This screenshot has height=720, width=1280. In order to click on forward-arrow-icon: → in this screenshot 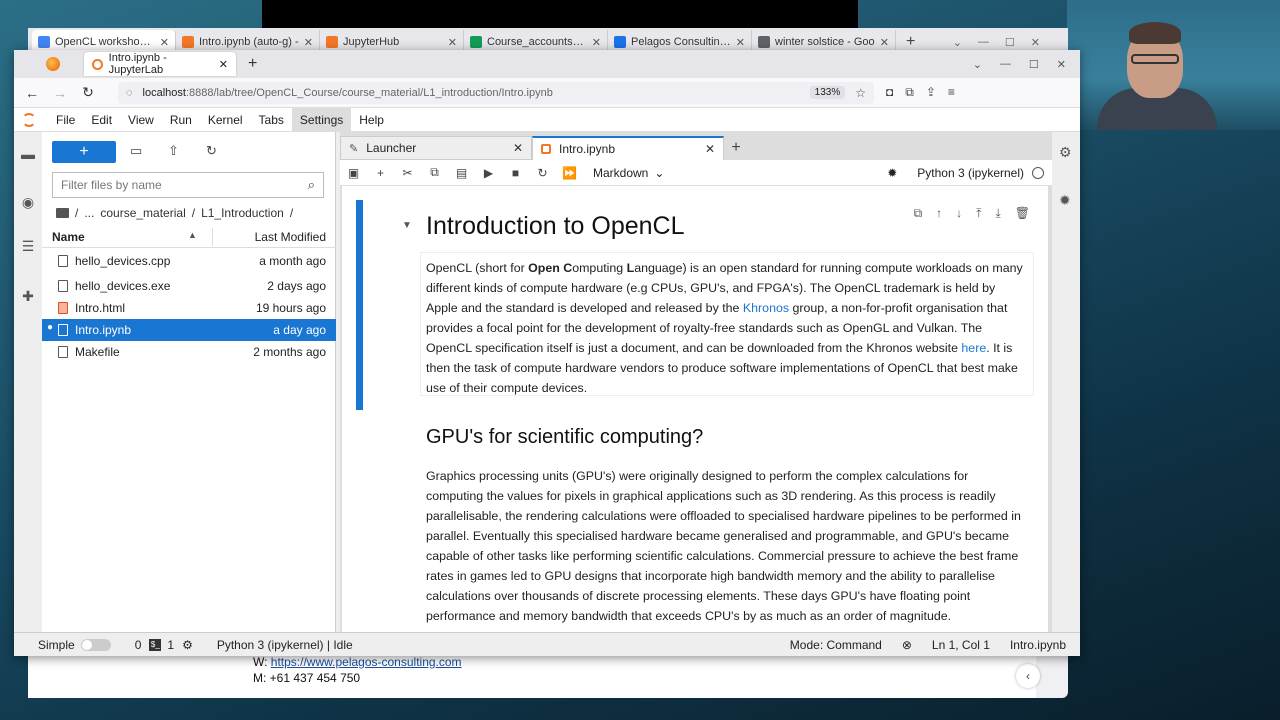, I will do `click(60, 93)`.